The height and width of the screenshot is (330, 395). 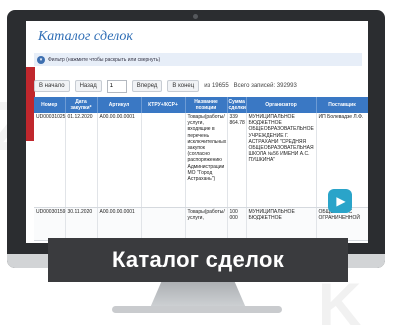 I want to click on column-header: Артикул, so click(x=119, y=105).